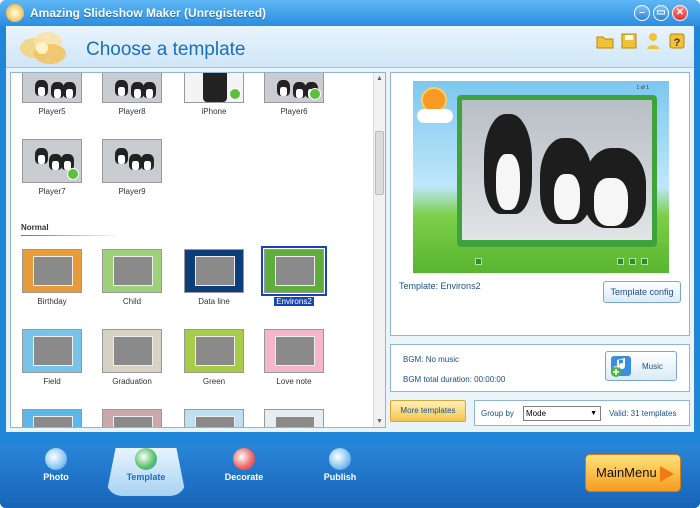  I want to click on valid-value: 31 templates, so click(653, 413).